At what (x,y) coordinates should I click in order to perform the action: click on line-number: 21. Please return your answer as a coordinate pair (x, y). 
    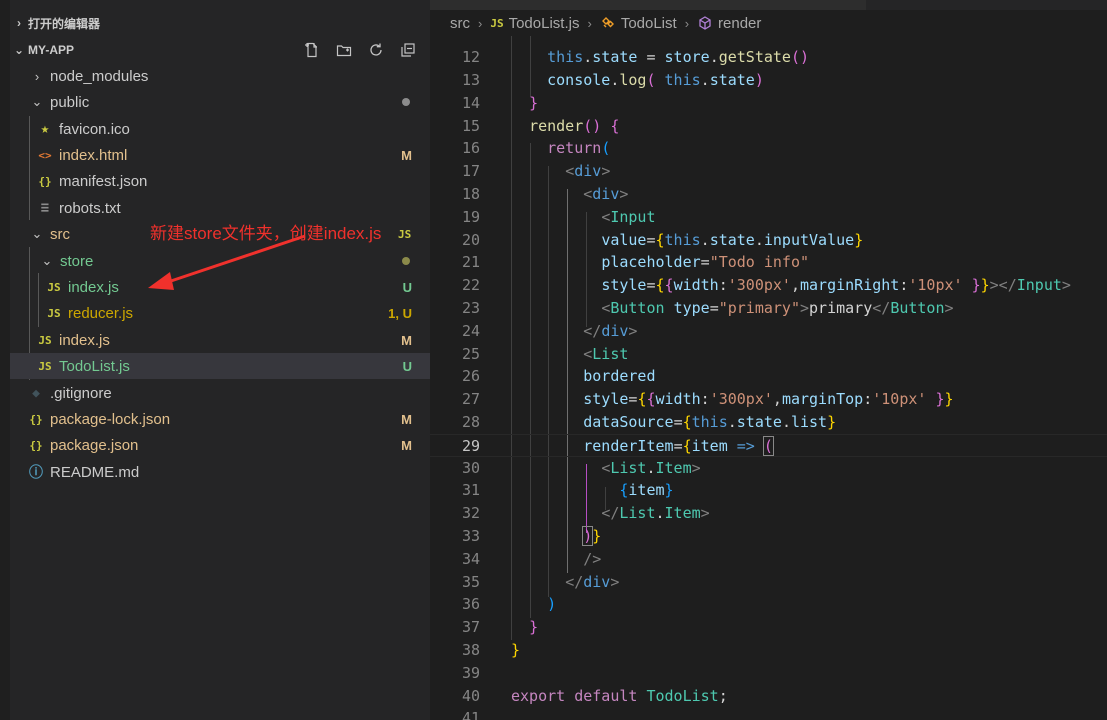
    Looking at the image, I should click on (470, 262).